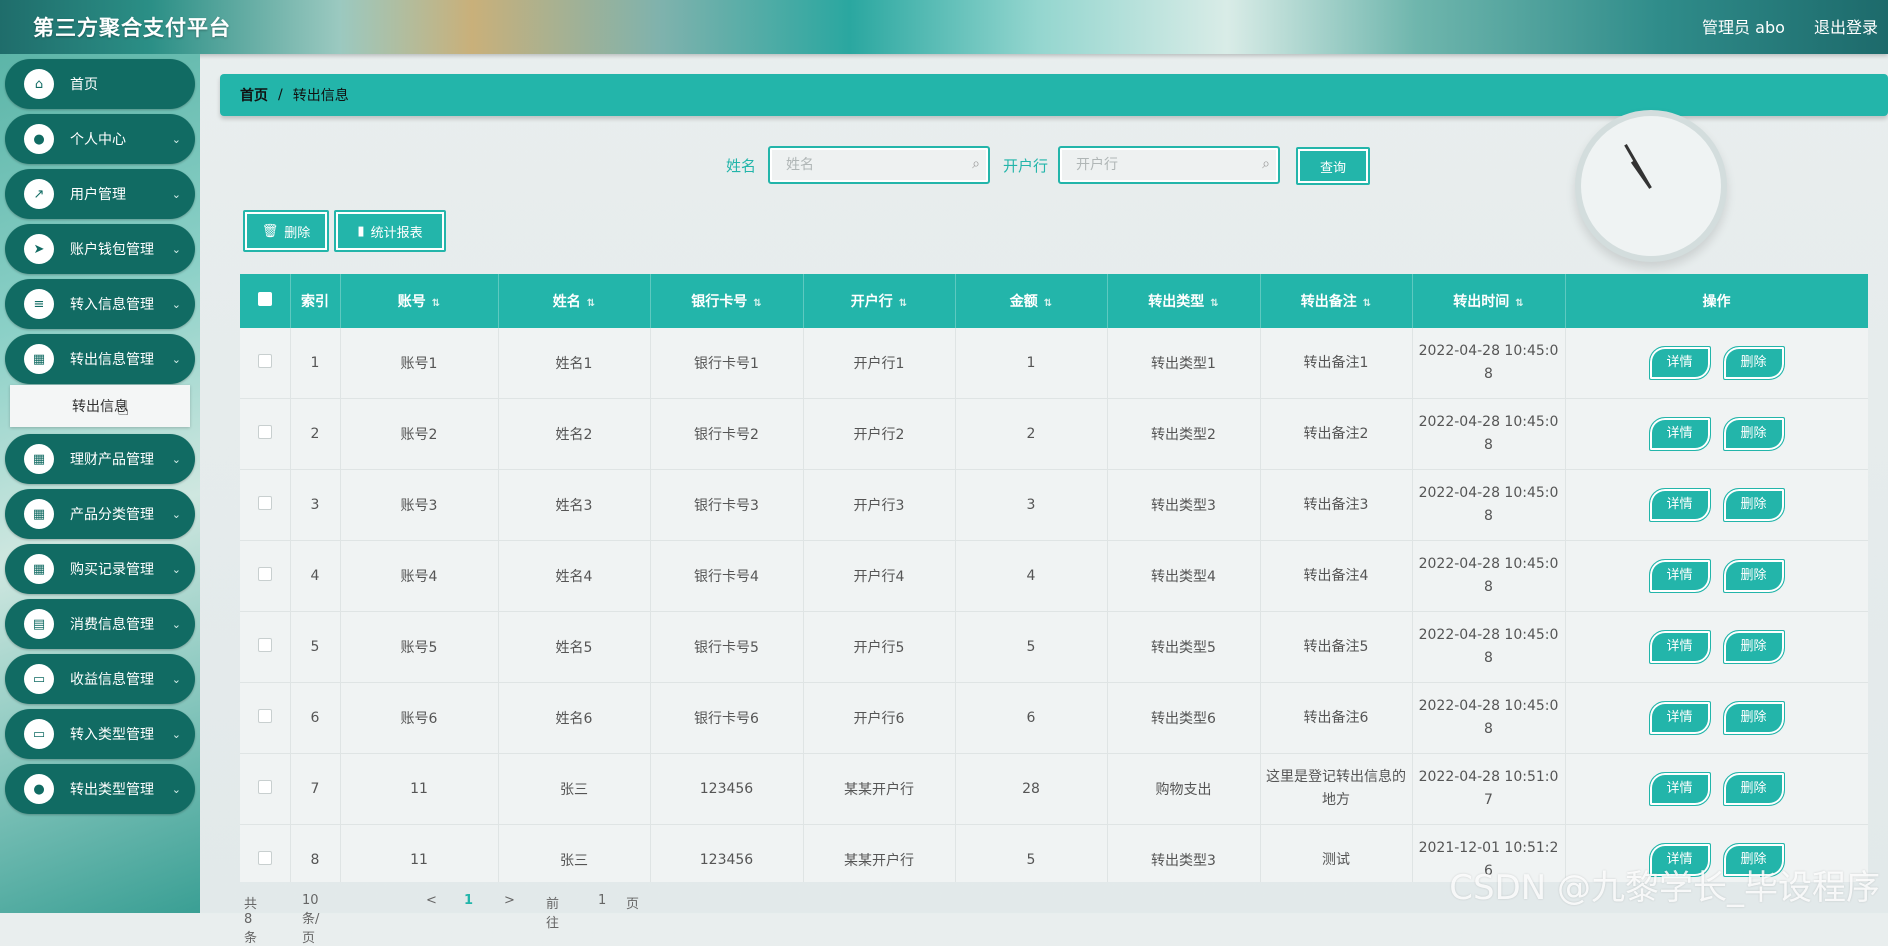 Image resolution: width=1888 pixels, height=946 pixels. I want to click on admin-user: 管理员 abo, so click(1743, 27).